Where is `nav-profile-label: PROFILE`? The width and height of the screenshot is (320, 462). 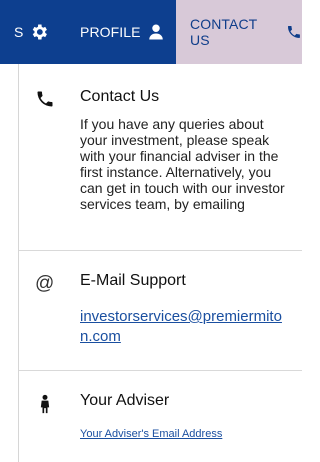 nav-profile-label: PROFILE is located at coordinates (110, 32).